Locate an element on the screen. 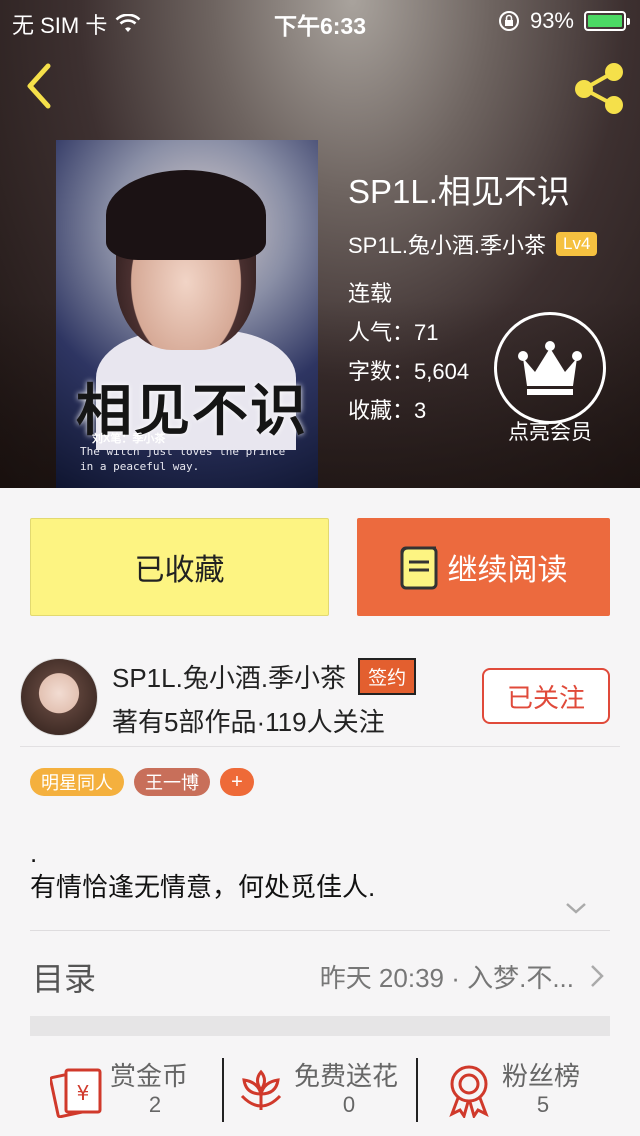 This screenshot has height=1136, width=640. author-row: SP1L.兔小酒.季小茶 Lv4 is located at coordinates (473, 244).